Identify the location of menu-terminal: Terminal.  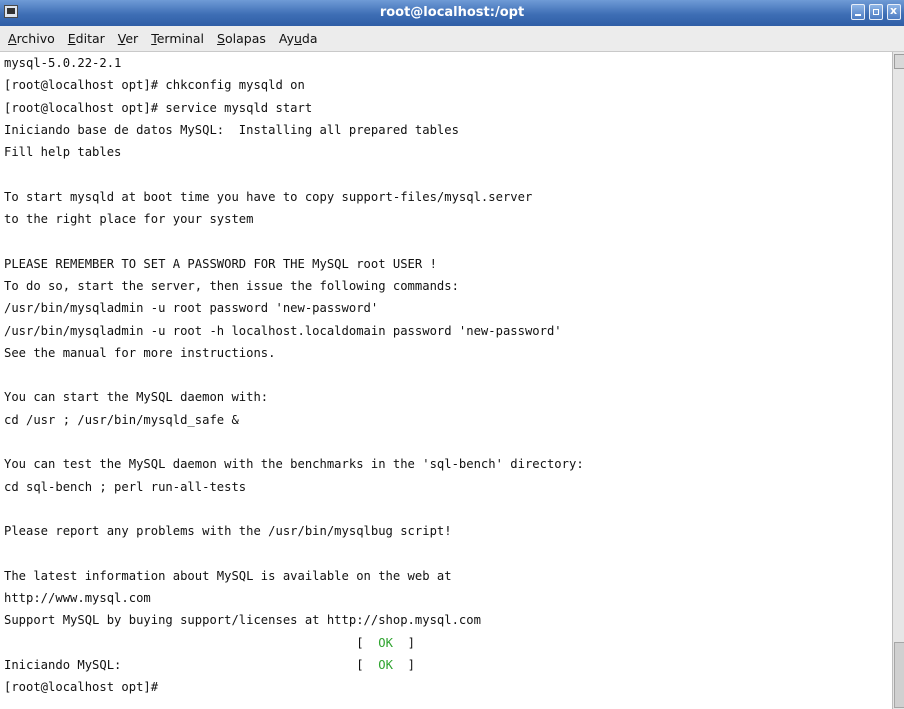
(177, 38).